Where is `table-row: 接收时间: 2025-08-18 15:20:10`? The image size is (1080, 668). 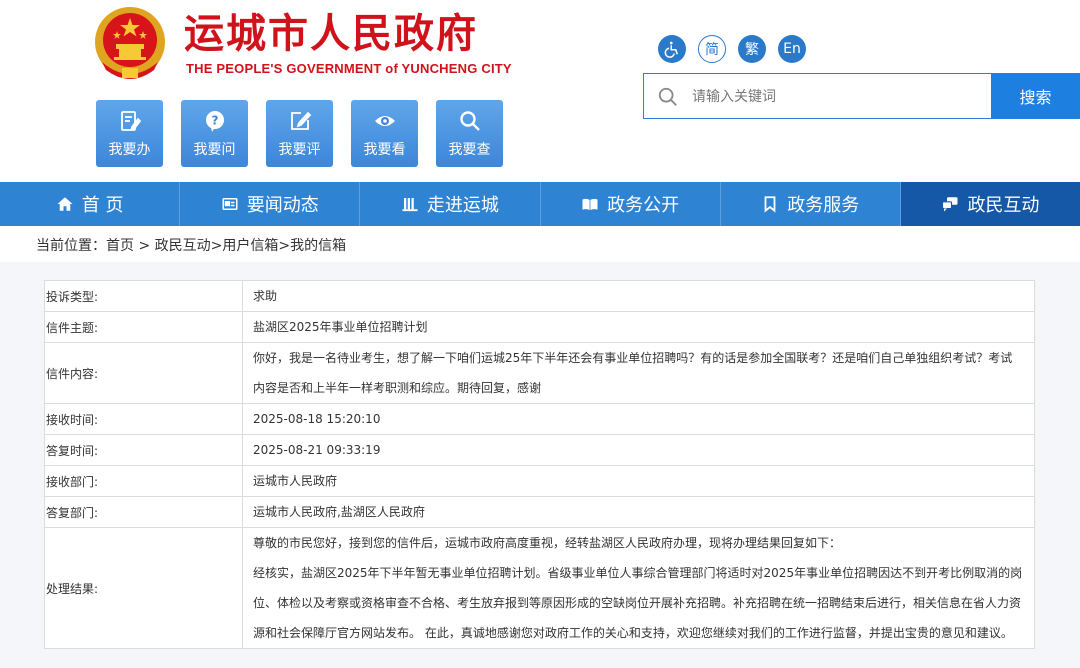
table-row: 接收时间: 2025-08-18 15:20:10 is located at coordinates (539, 419).